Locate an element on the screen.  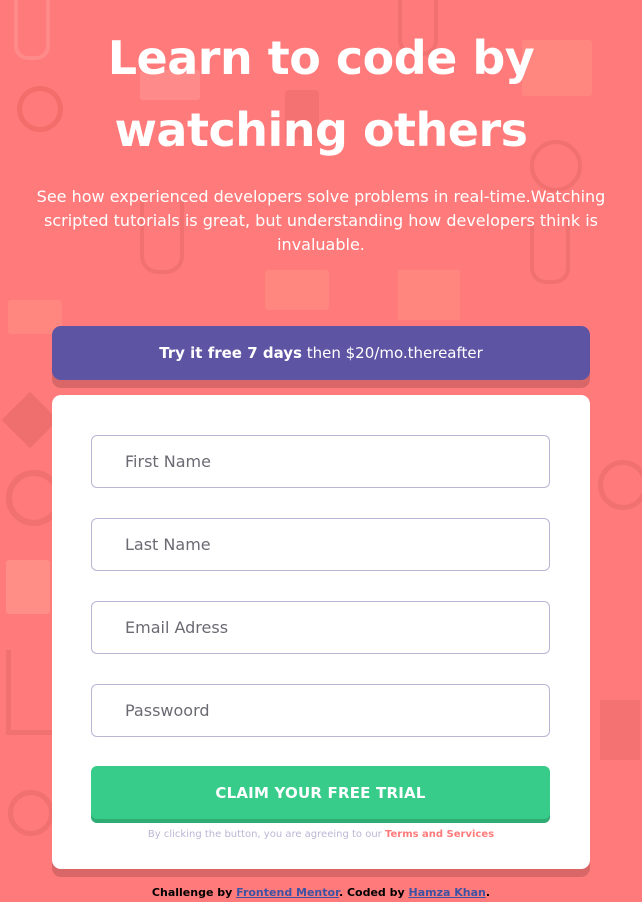
password-input is located at coordinates (320, 710).